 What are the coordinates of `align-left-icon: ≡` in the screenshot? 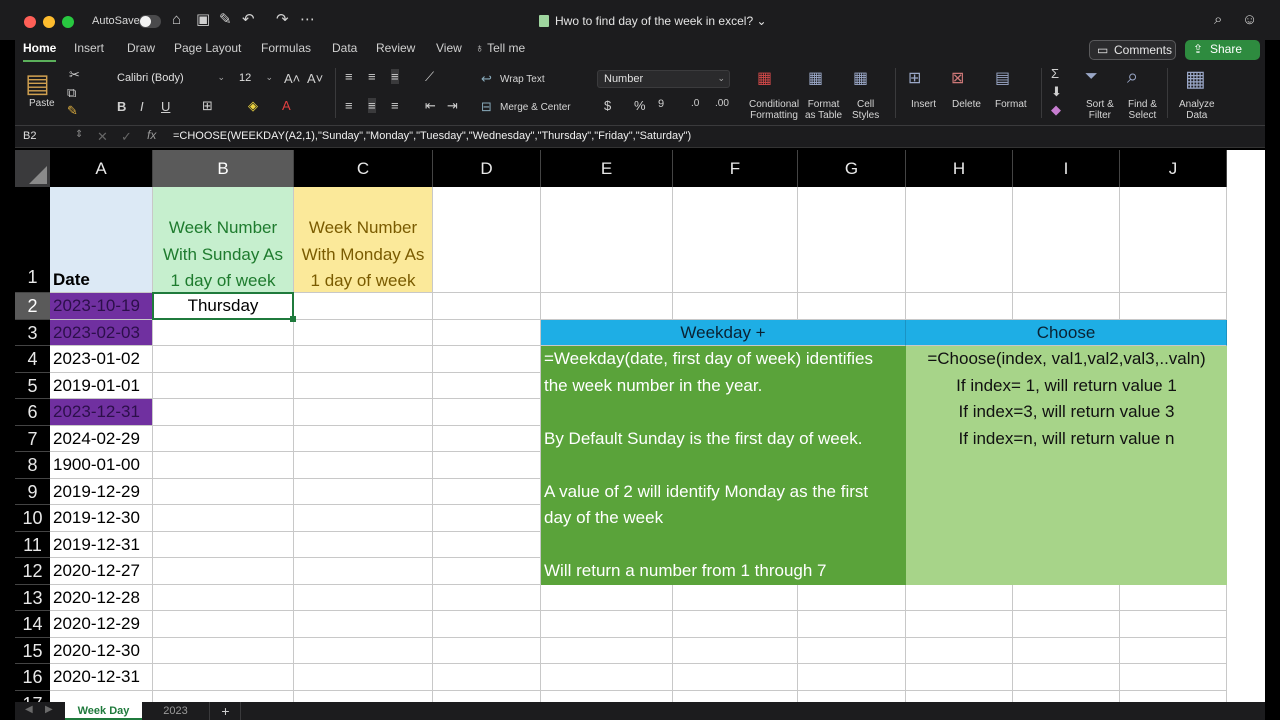 It's located at (349, 105).